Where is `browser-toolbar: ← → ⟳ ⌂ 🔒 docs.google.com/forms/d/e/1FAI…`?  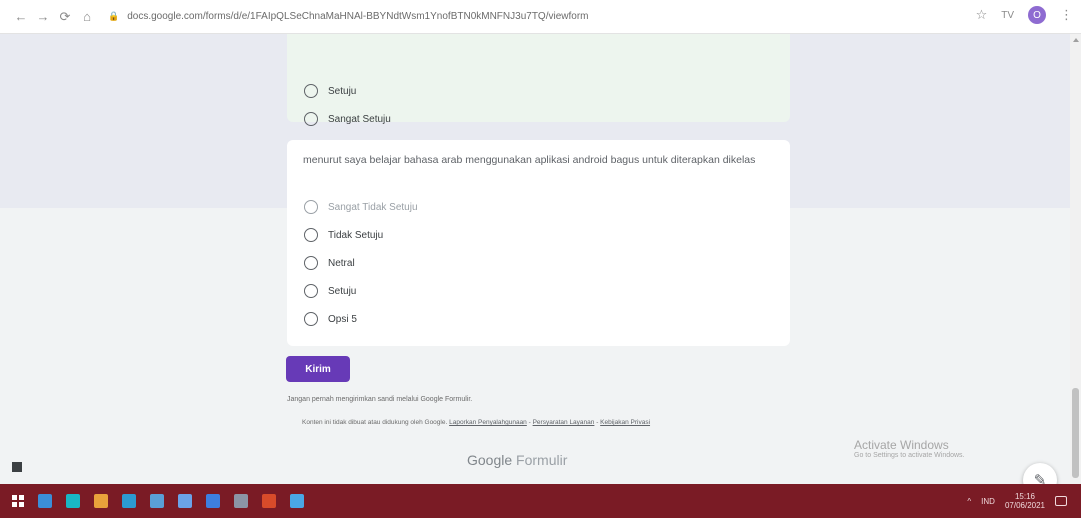 browser-toolbar: ← → ⟳ ⌂ 🔒 docs.google.com/forms/d/e/1FAI… is located at coordinates (540, 17).